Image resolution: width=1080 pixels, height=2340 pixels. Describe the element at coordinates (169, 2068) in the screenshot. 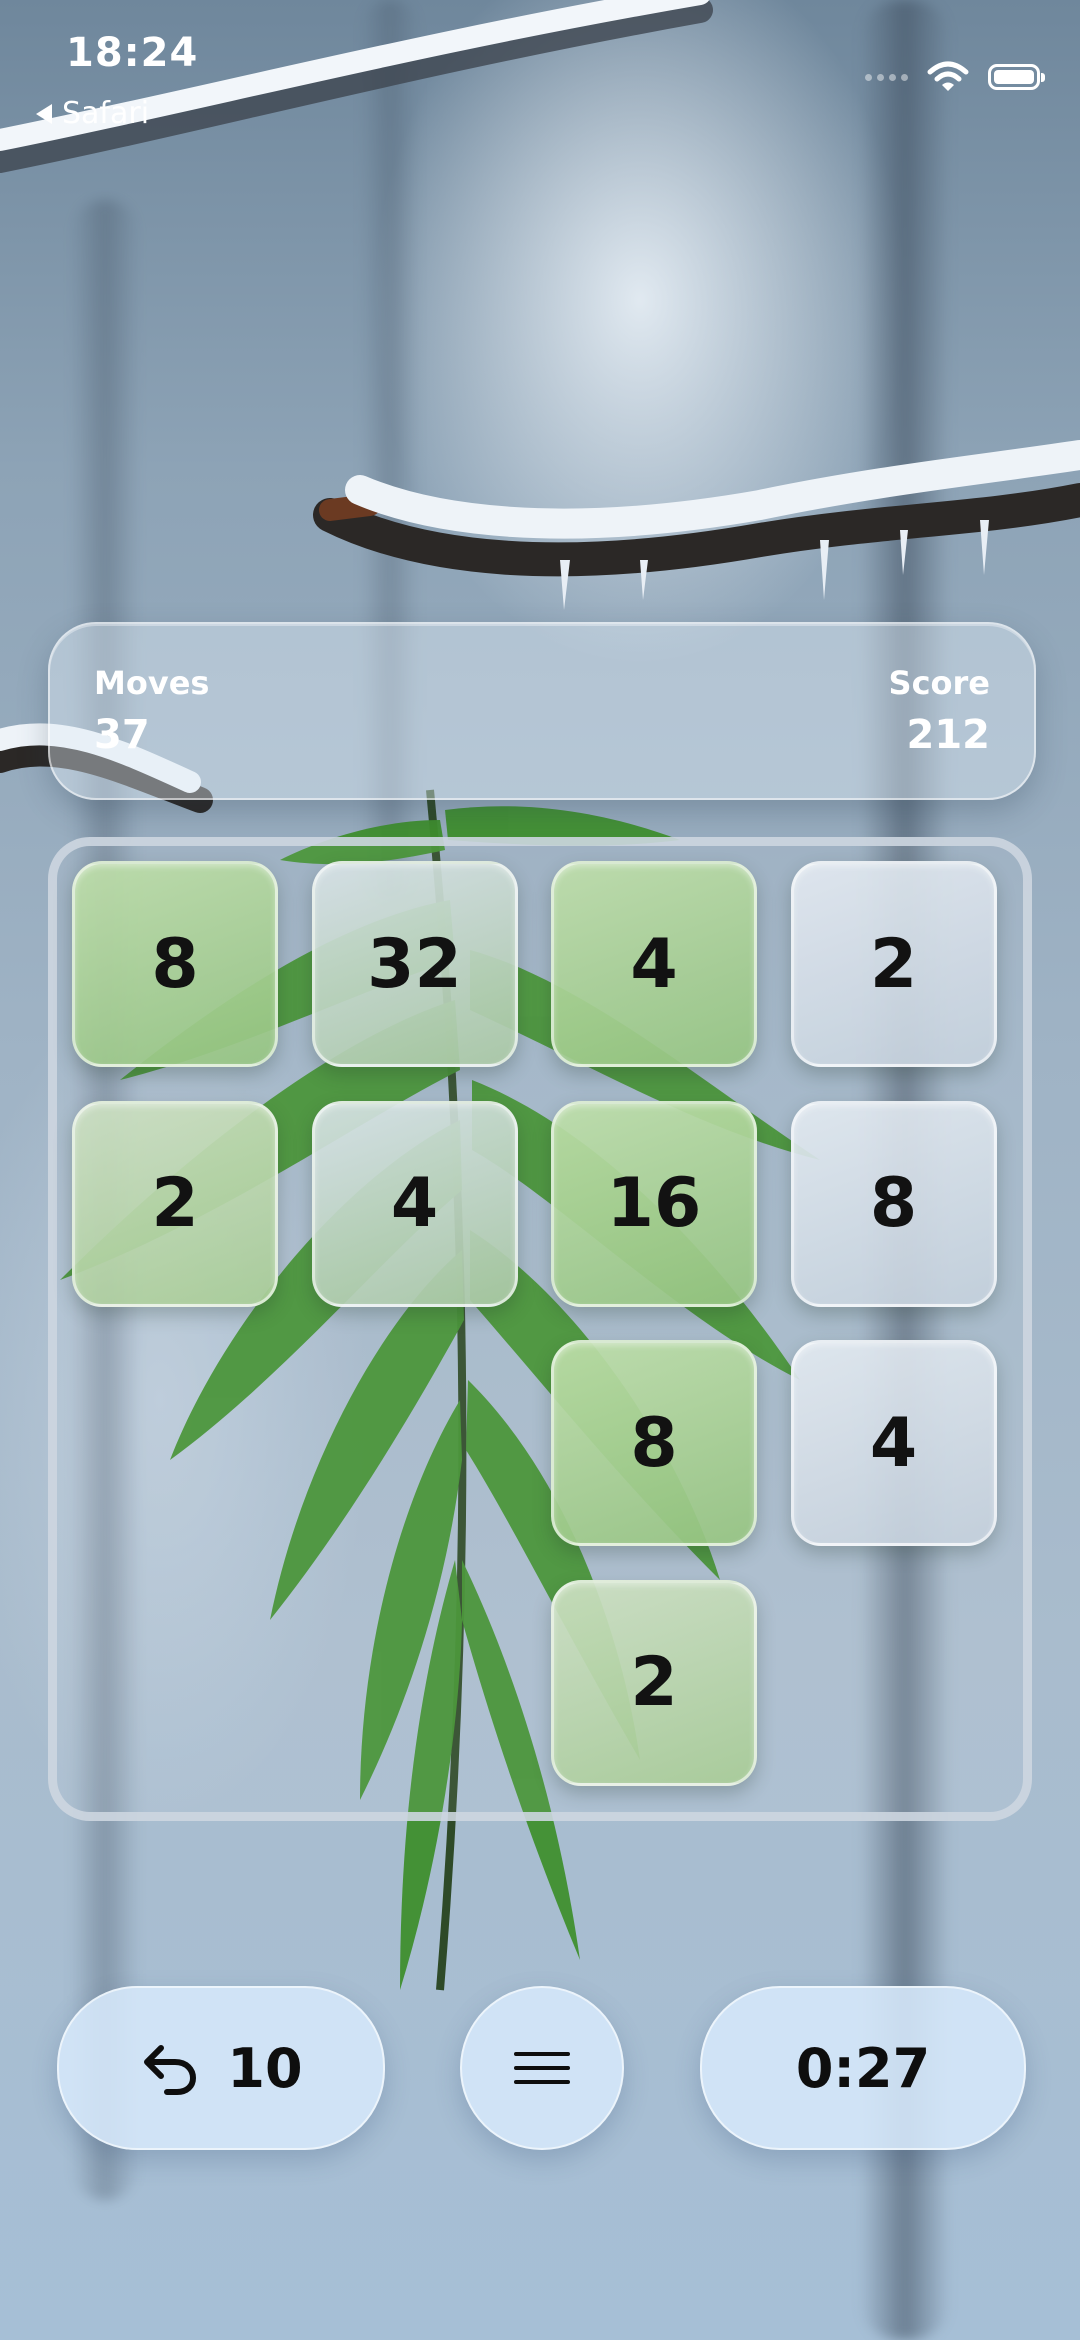

I see `undo-arrow-icon` at that location.